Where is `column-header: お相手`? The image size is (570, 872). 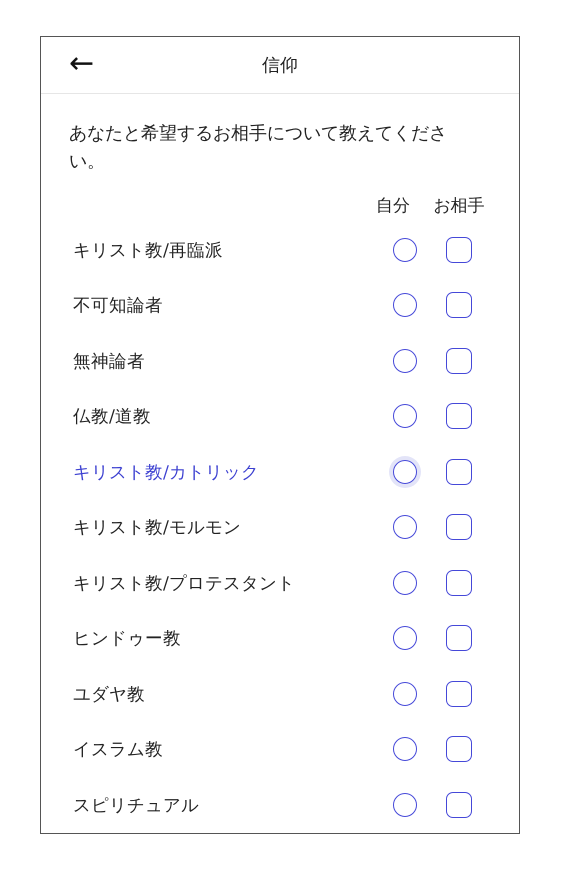
column-header: お相手 is located at coordinates (459, 205).